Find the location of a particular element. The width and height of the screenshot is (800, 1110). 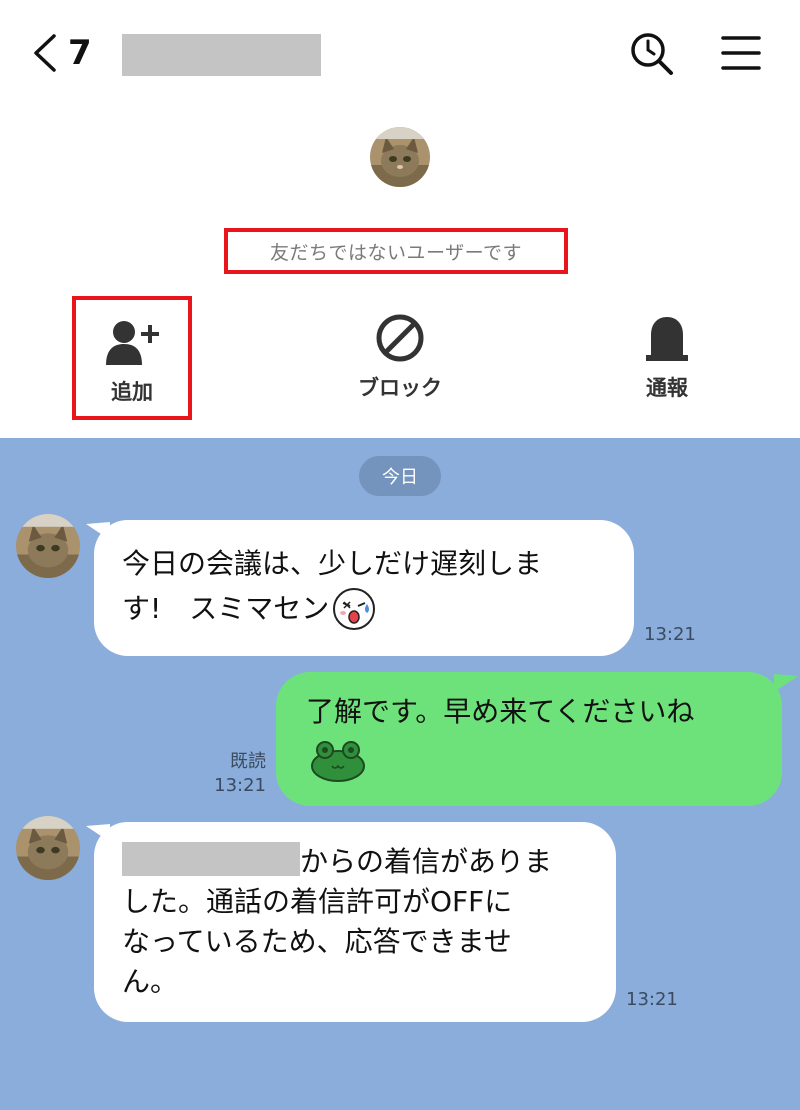

not-friend-notice-text: 友だちではないユーザーです is located at coordinates (396, 252).